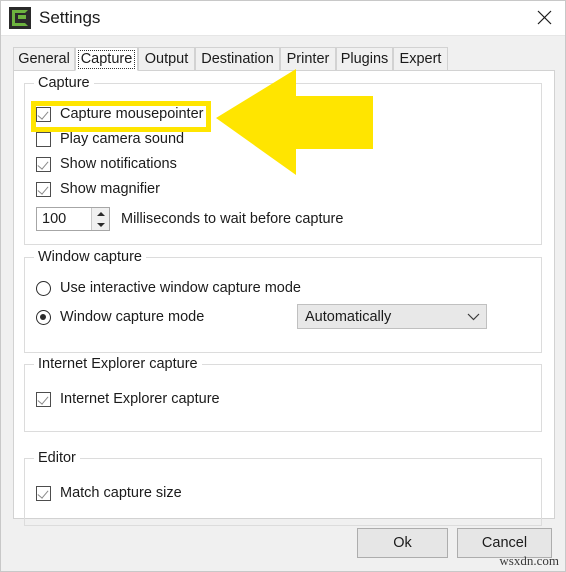  What do you see at coordinates (110, 189) in the screenshot?
I see `checkbox-label: Show magnifier` at bounding box center [110, 189].